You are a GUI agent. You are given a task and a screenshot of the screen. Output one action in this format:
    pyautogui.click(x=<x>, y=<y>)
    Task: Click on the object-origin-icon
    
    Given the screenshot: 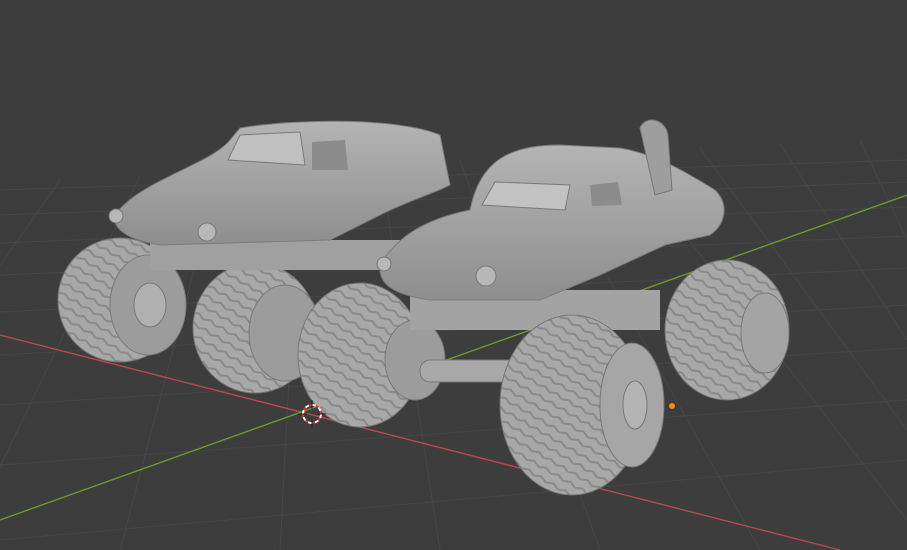 What is the action you would take?
    pyautogui.click(x=672, y=406)
    